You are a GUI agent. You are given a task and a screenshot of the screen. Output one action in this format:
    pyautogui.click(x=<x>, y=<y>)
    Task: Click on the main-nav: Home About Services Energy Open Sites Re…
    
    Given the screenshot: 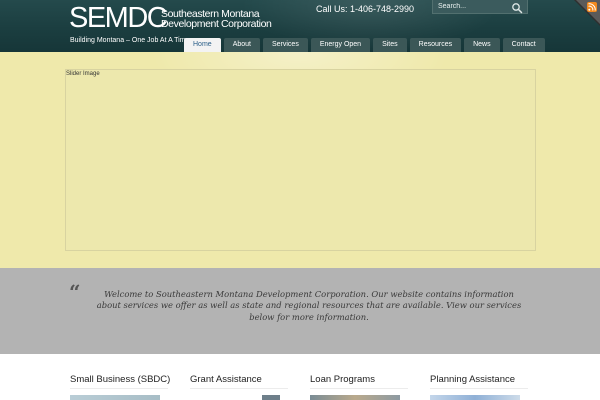 What is the action you would take?
    pyautogui.click(x=364, y=45)
    